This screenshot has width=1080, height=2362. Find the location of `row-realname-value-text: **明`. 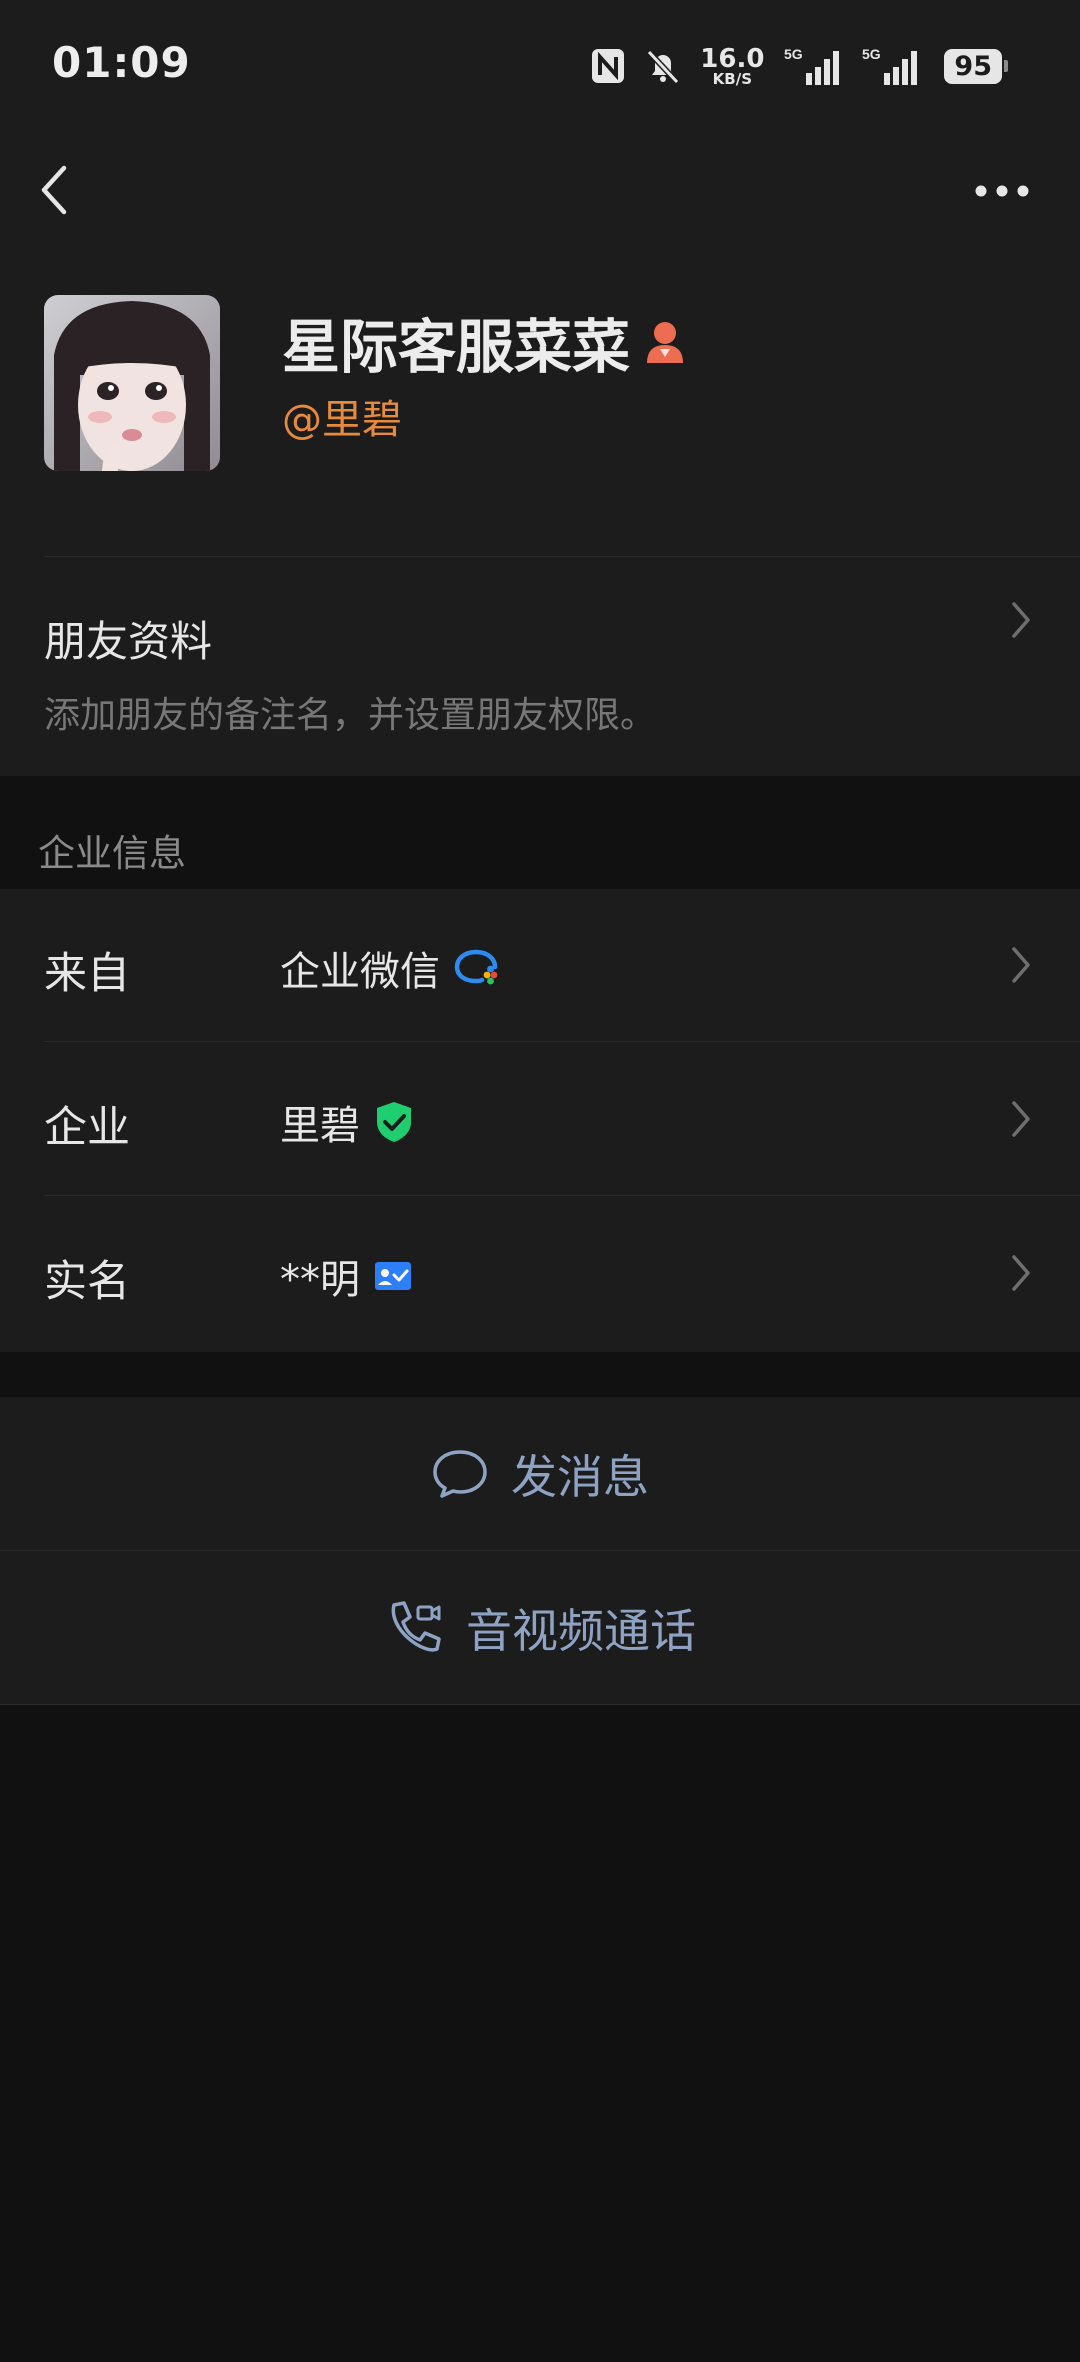

row-realname-value-text: **明 is located at coordinates (320, 1280).